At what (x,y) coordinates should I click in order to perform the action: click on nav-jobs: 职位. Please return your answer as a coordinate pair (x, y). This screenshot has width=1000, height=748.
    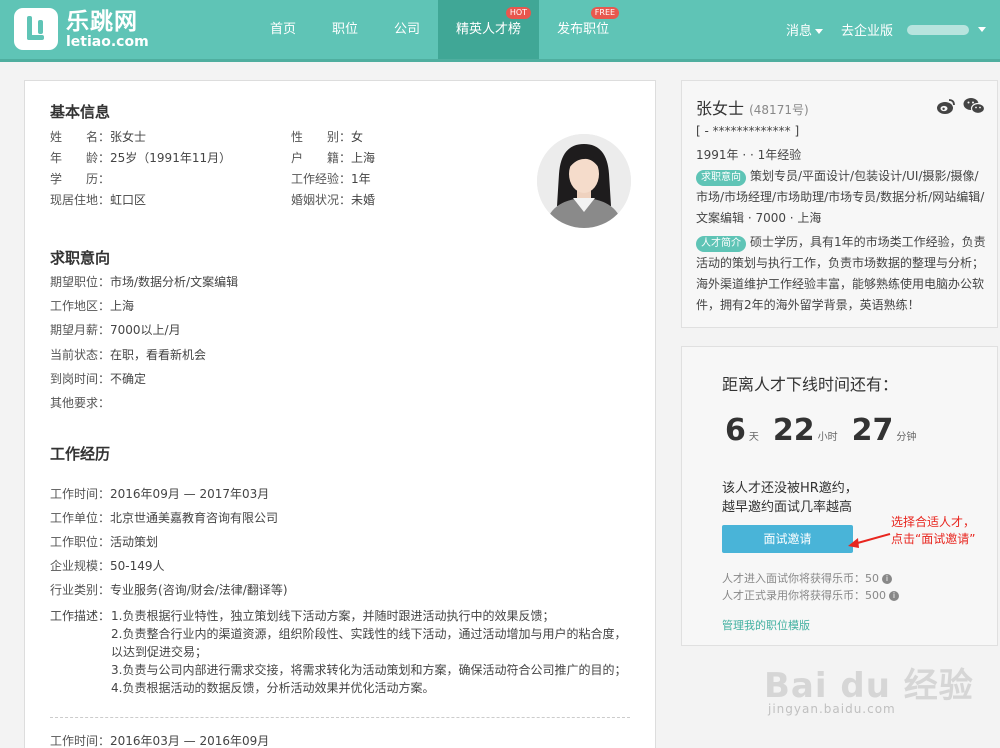
    Looking at the image, I should click on (345, 29).